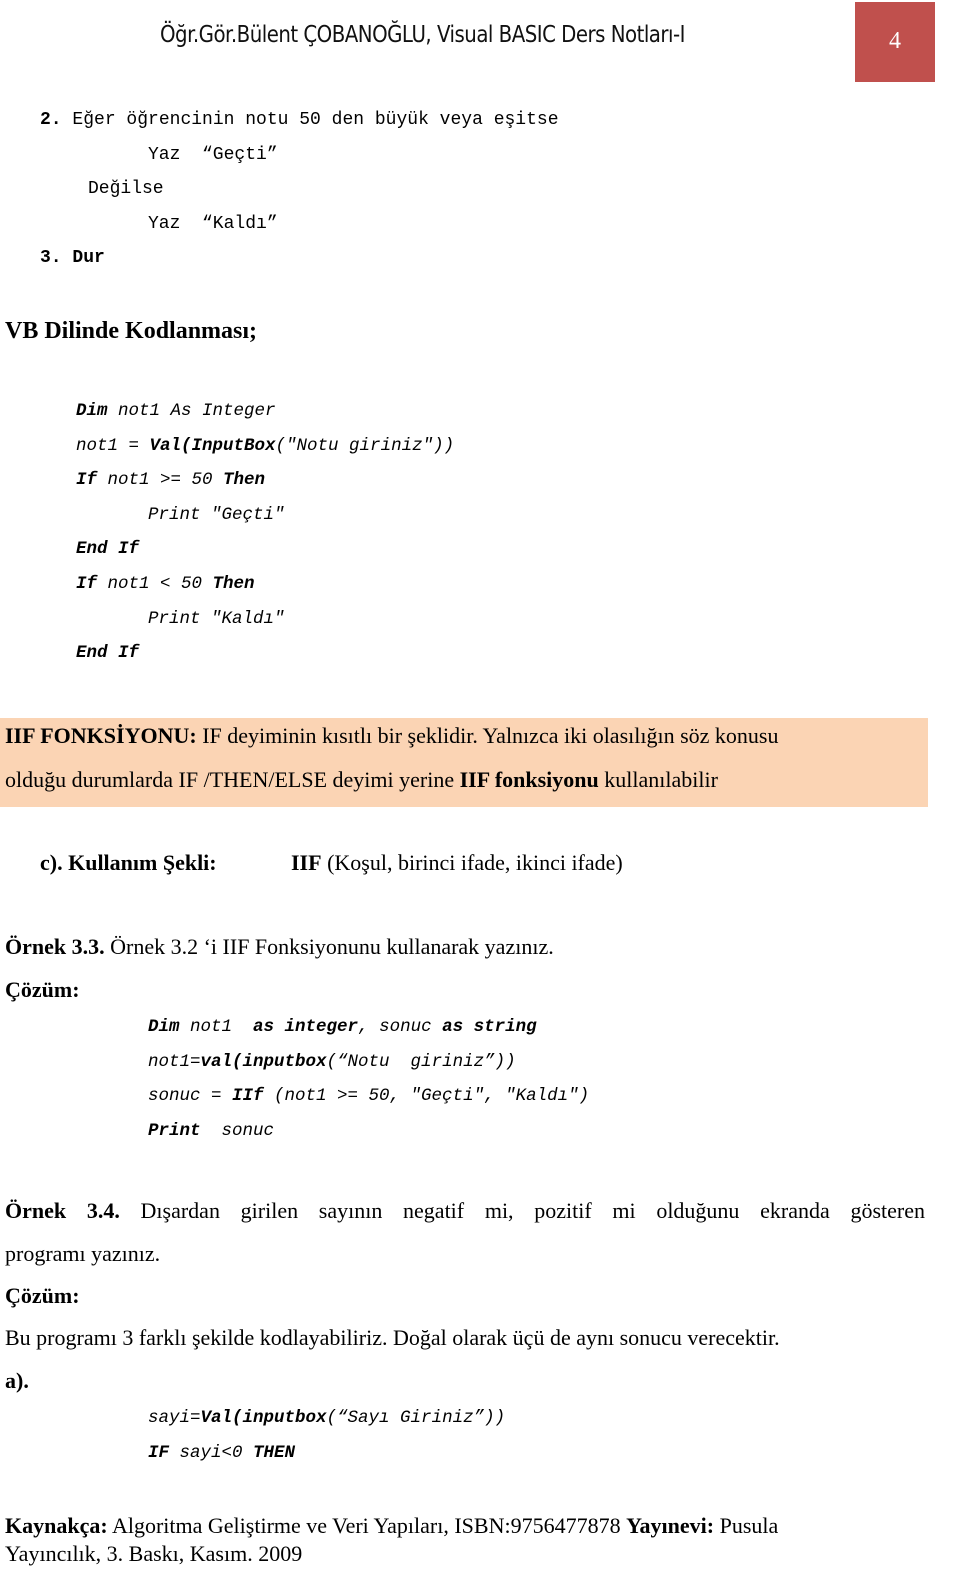 The height and width of the screenshot is (1594, 960). What do you see at coordinates (342, 1027) in the screenshot?
I see `code-line: Dim not1 as integer, sonuc as string` at bounding box center [342, 1027].